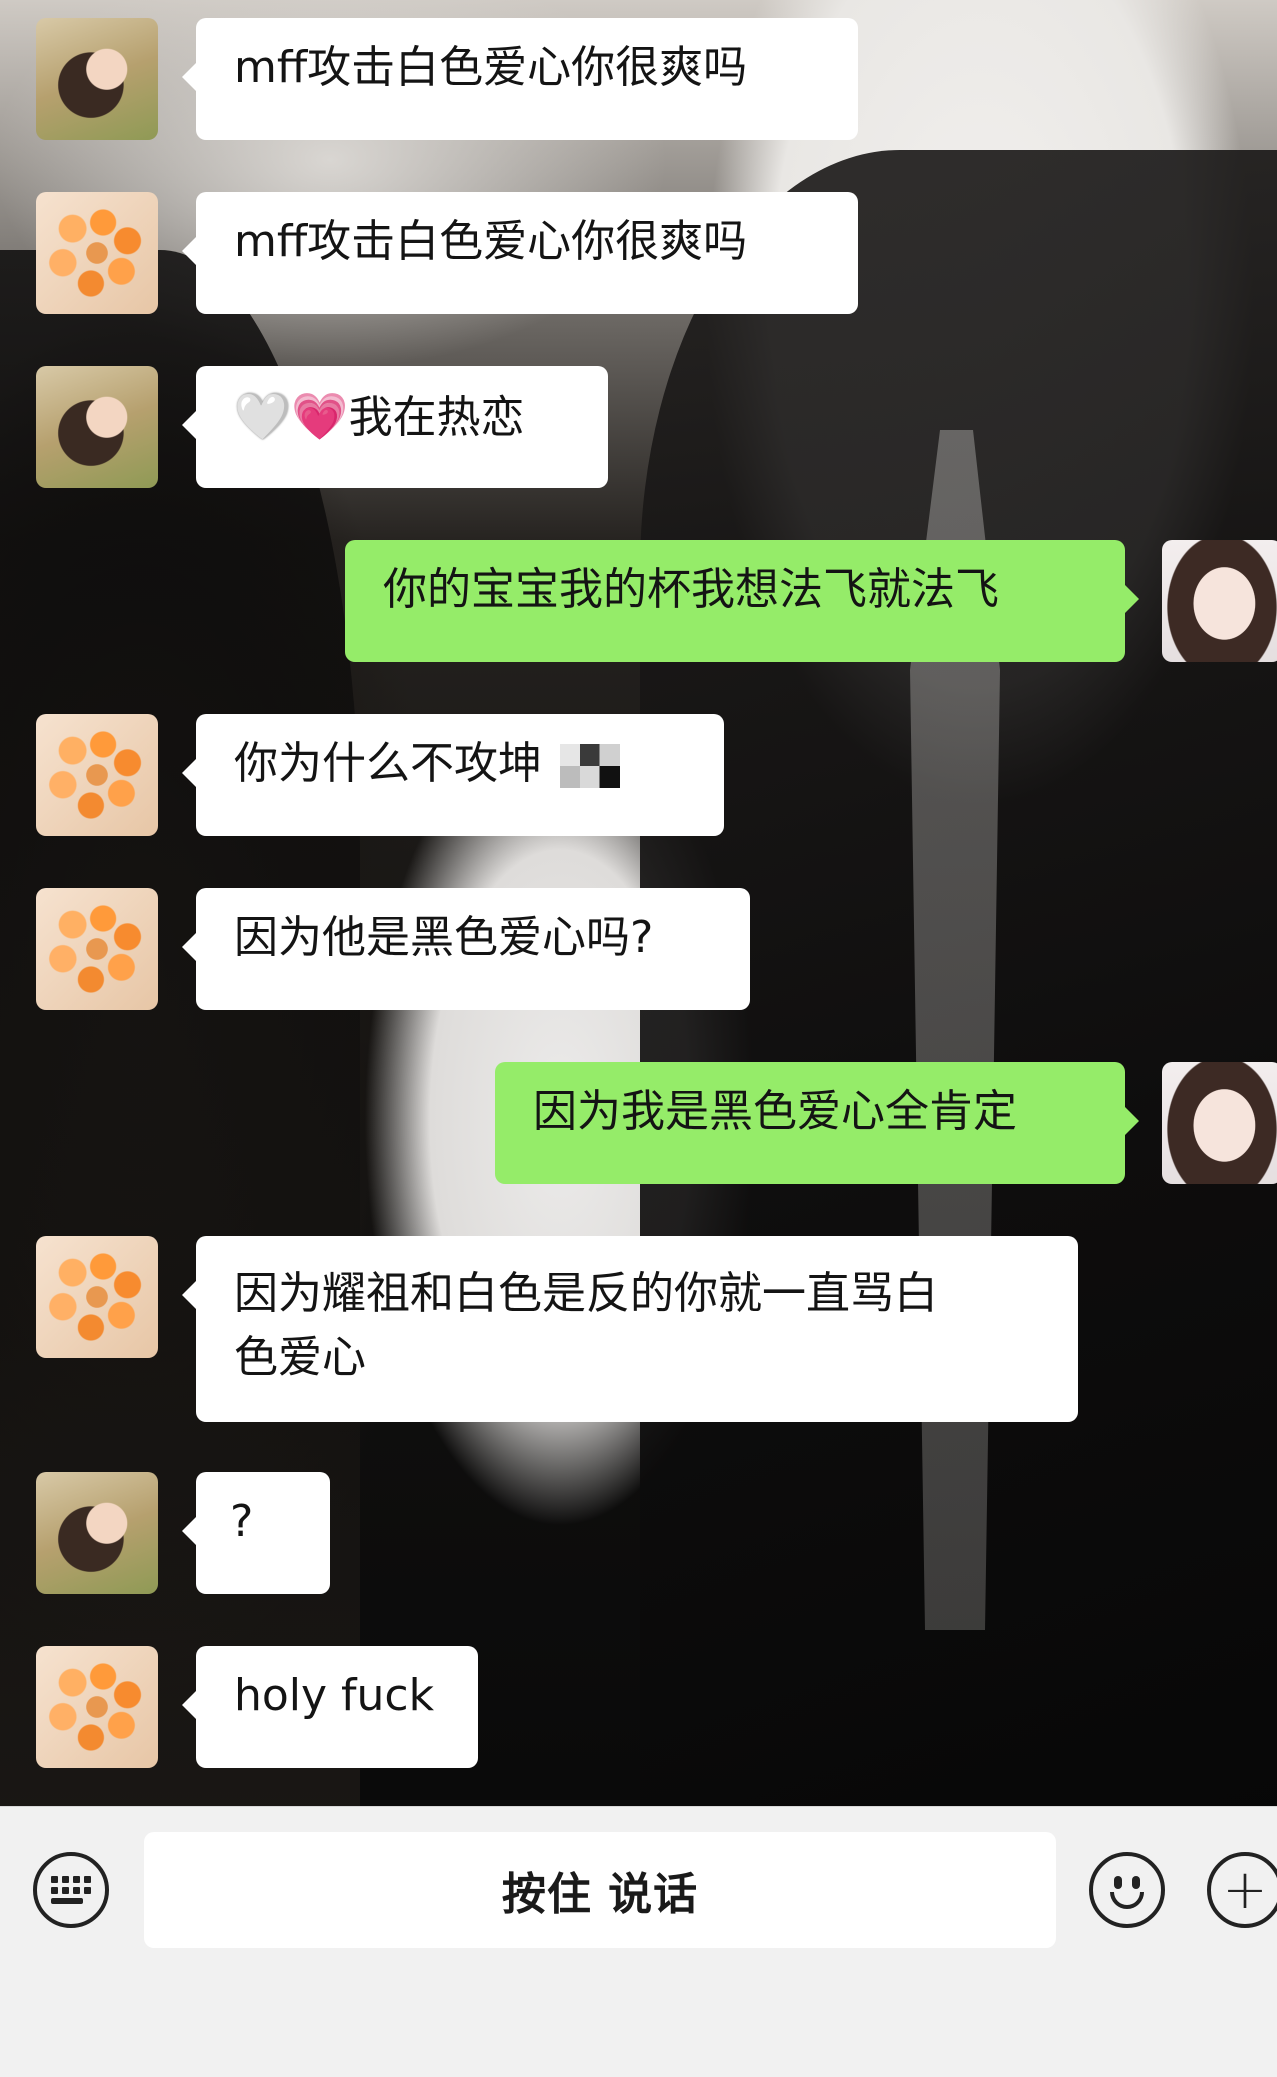  Describe the element at coordinates (334, 1695) in the screenshot. I see `message-text: holy fuck` at that location.